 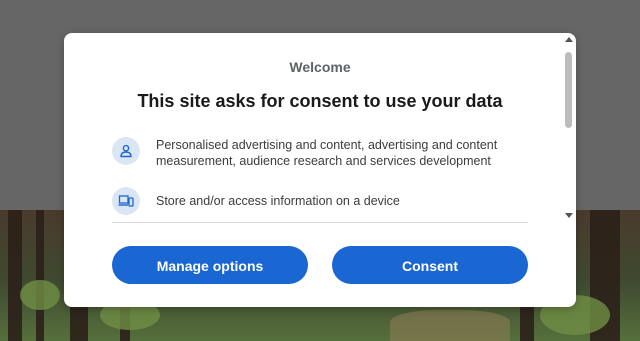 I want to click on content-scrollbar, so click(x=569, y=127).